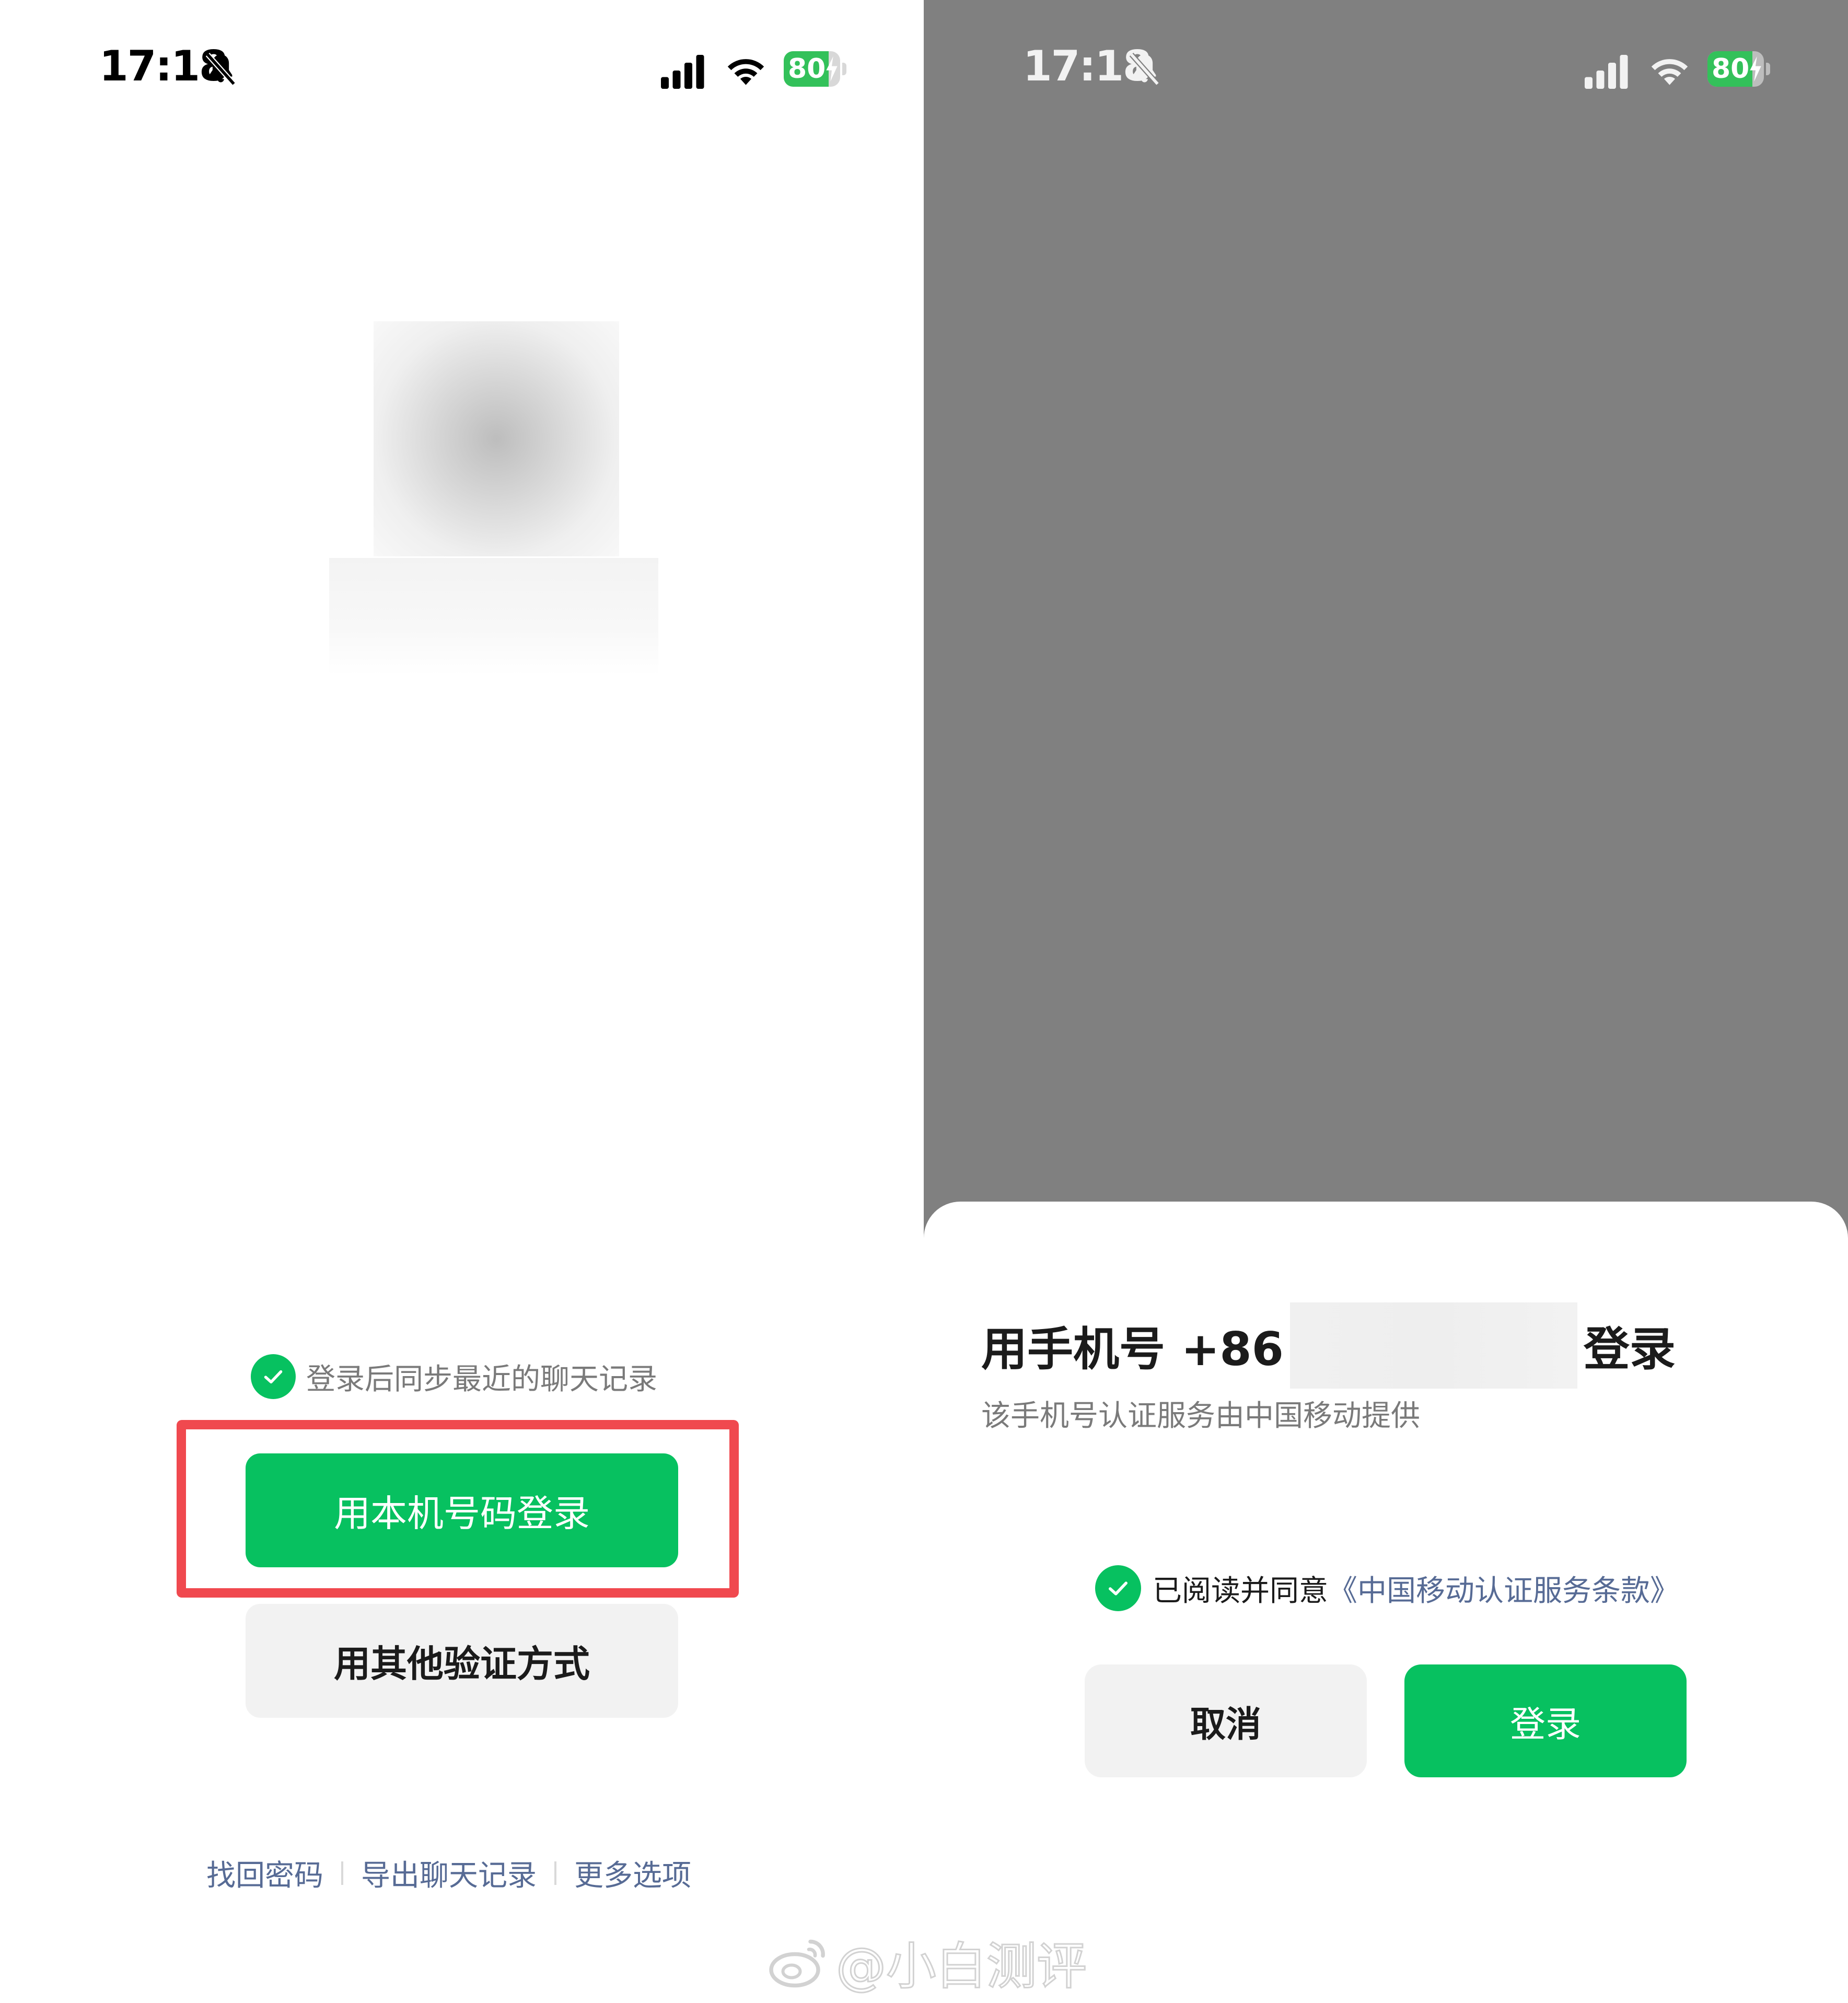 Image resolution: width=1848 pixels, height=2003 pixels. I want to click on watermark-text: @小白测评, so click(961, 1966).